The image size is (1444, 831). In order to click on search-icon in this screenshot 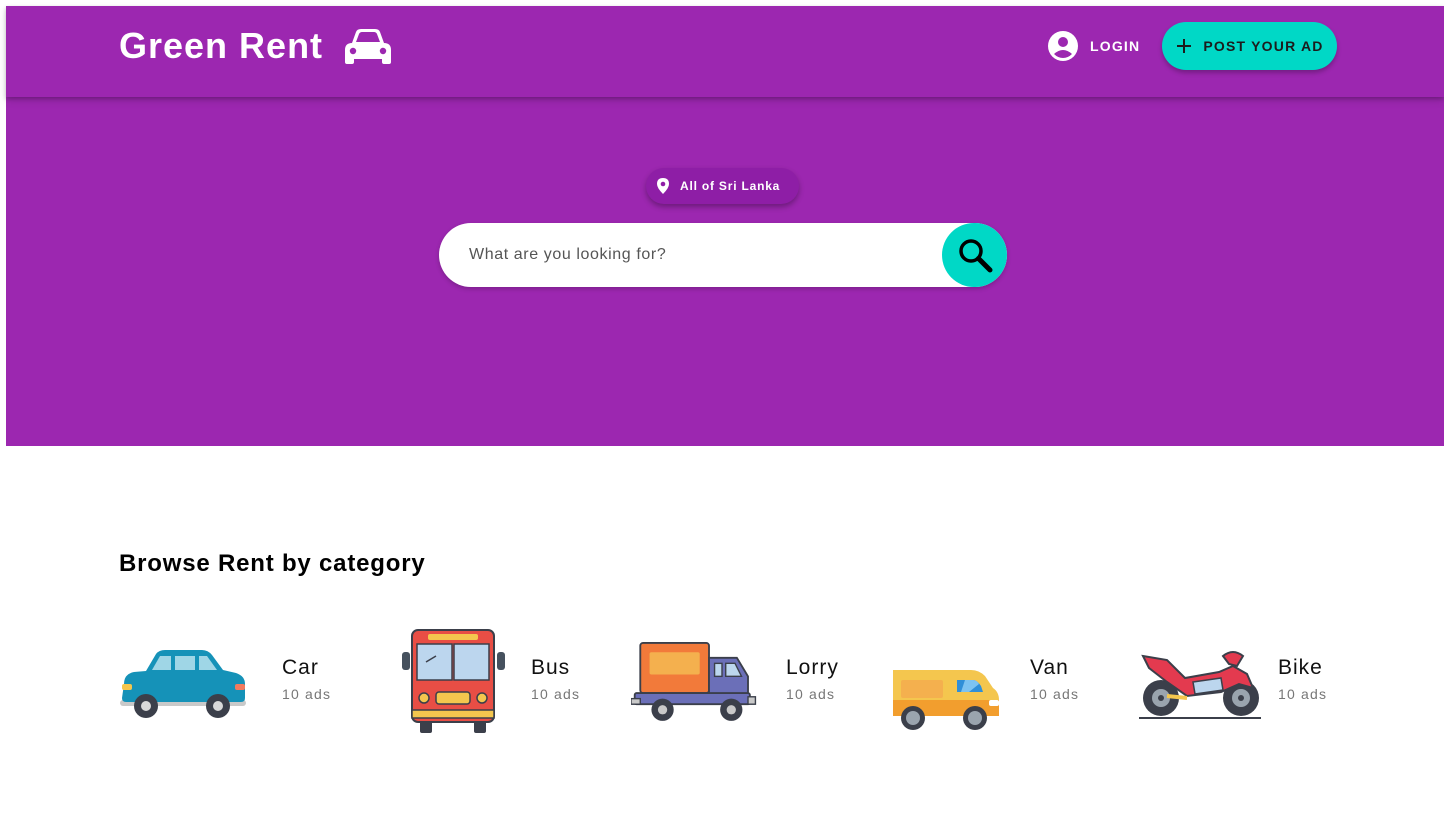, I will do `click(975, 256)`.